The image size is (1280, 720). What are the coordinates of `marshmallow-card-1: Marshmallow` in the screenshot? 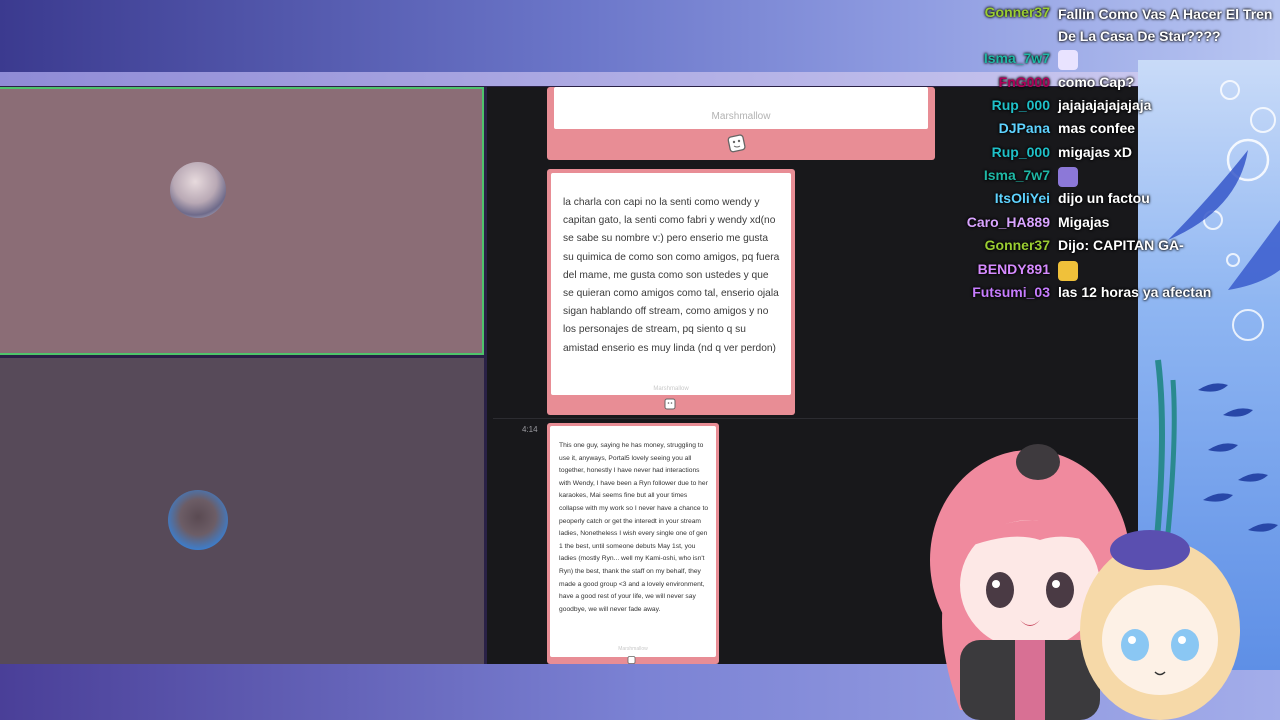 It's located at (741, 123).